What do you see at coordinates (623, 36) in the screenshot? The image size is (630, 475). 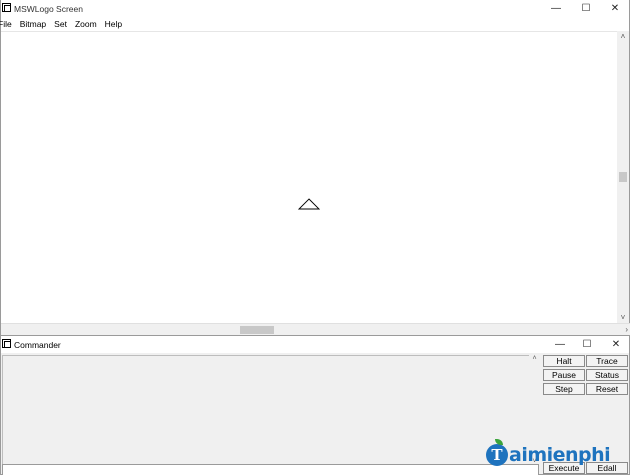 I see `scroll-up-icon: ˄` at bounding box center [623, 36].